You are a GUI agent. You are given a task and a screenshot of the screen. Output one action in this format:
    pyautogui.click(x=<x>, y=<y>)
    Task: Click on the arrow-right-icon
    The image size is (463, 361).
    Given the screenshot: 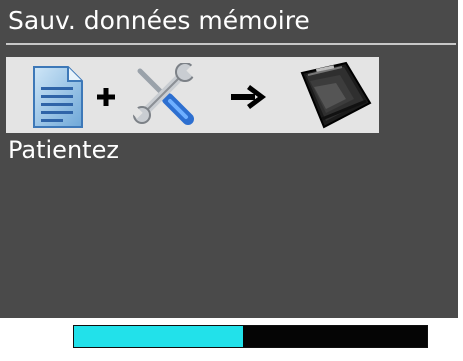 What is the action you would take?
    pyautogui.click(x=248, y=97)
    